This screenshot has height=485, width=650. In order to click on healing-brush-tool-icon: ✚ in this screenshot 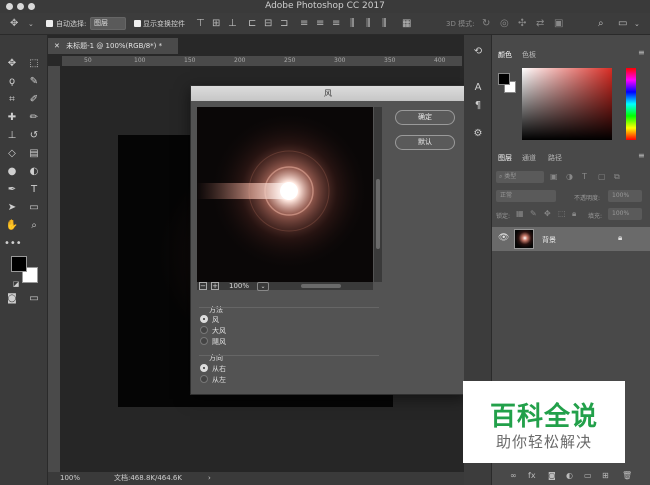, I will do `click(12, 118)`.